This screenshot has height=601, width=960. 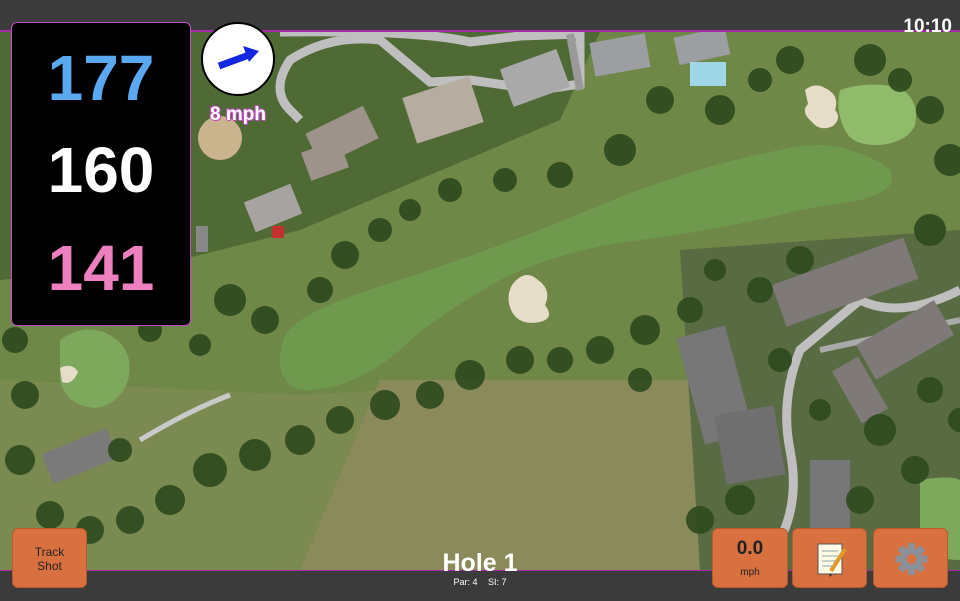 I want to click on wind-speed-label: 8 mph, so click(x=238, y=114).